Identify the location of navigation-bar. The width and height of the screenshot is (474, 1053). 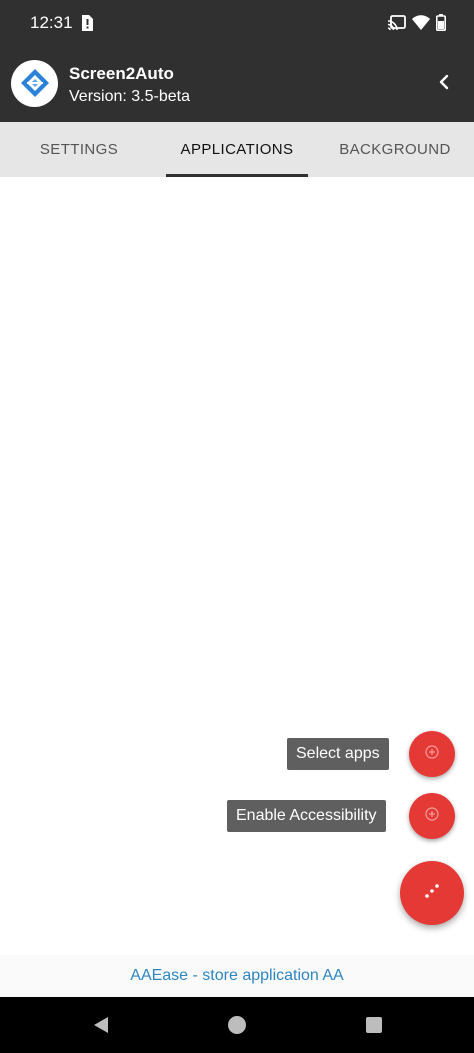
(237, 1025).